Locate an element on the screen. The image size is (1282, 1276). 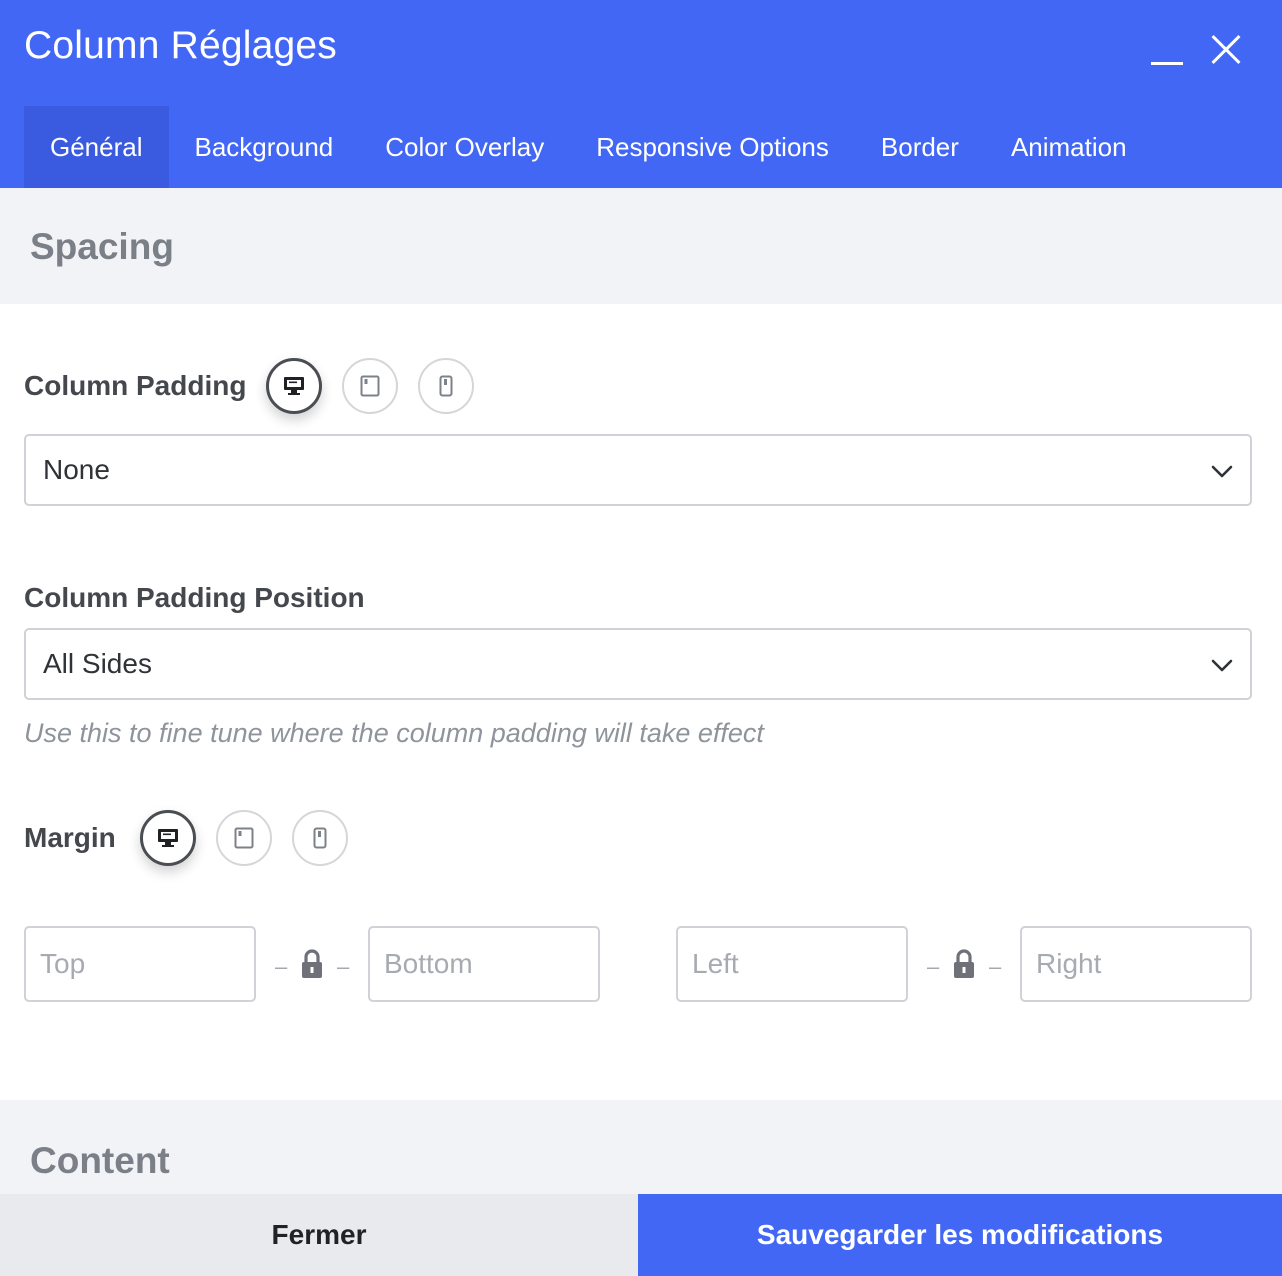
margin-label: Margin is located at coordinates (70, 837).